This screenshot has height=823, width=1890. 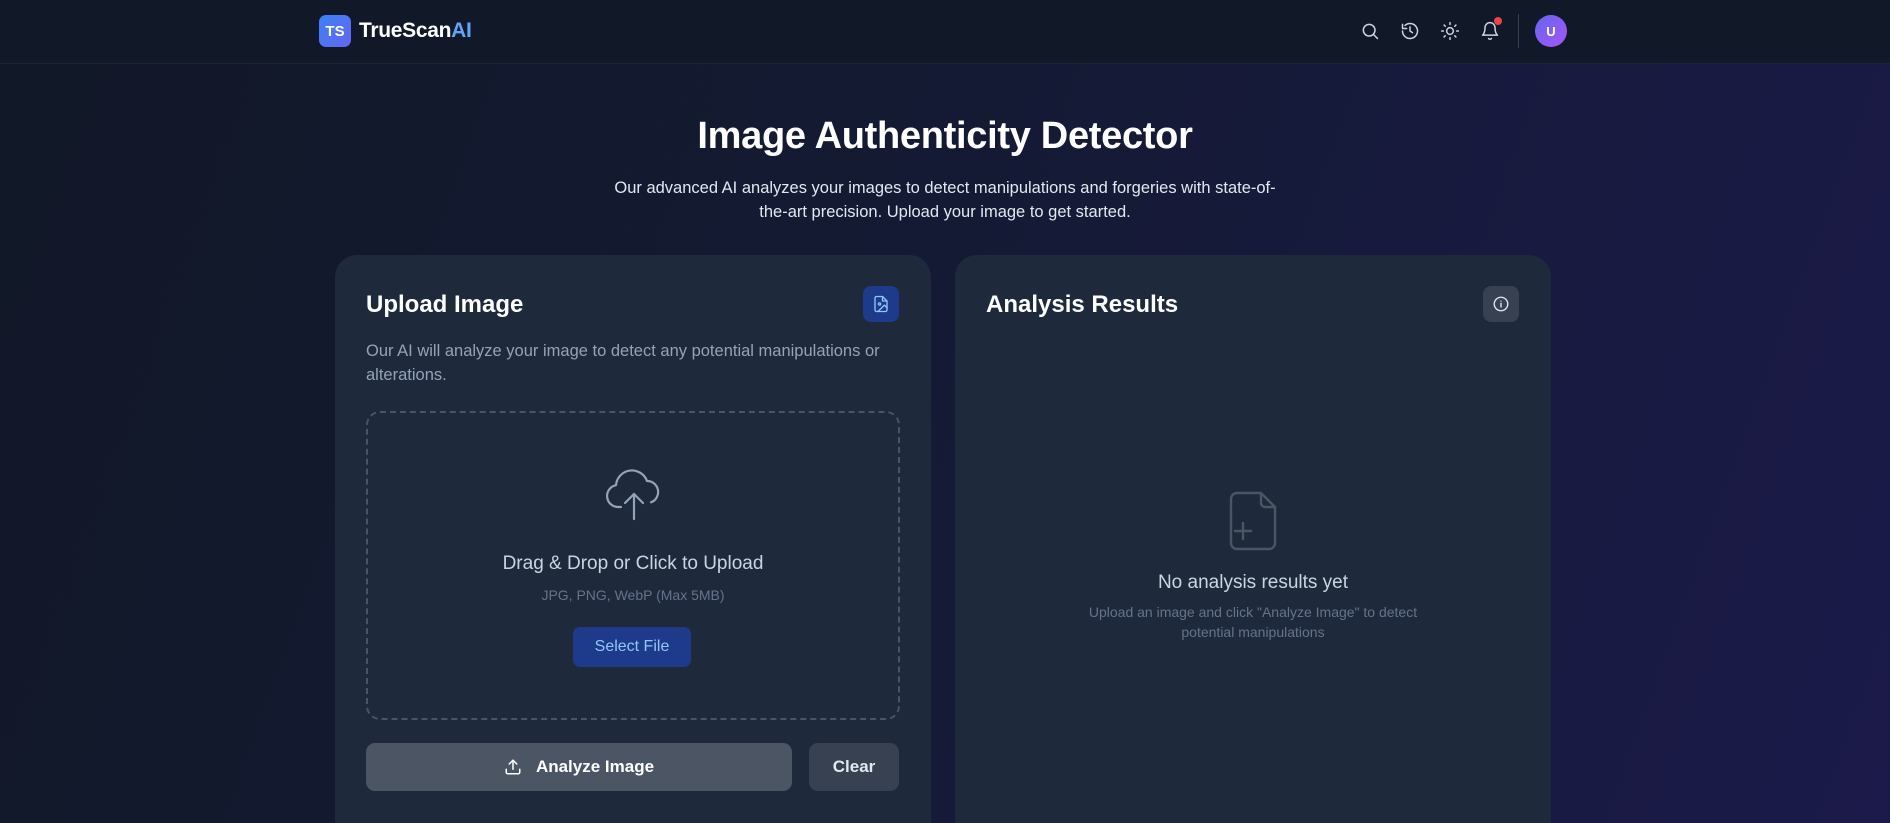 I want to click on results-card-title: Analysis Results, so click(x=1082, y=304).